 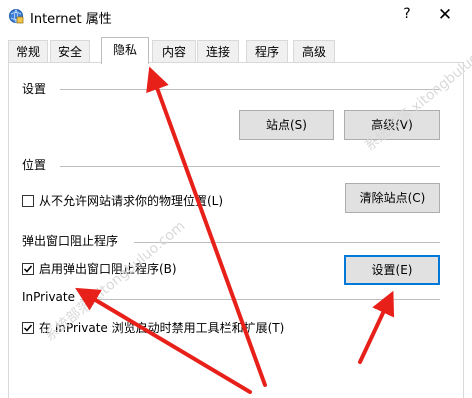 What do you see at coordinates (125, 50) in the screenshot?
I see `tab-privacy: 隐私` at bounding box center [125, 50].